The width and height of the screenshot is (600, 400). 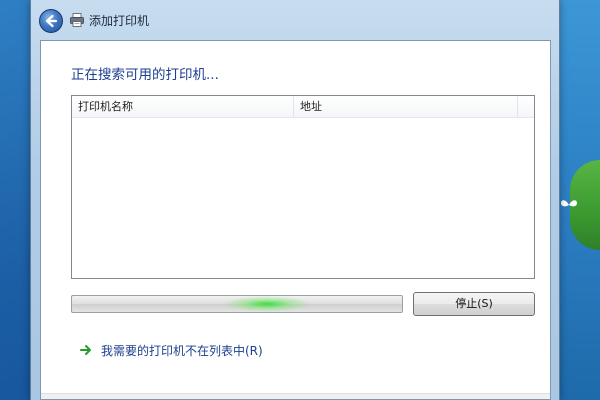 What do you see at coordinates (77, 20) in the screenshot?
I see `printer-icon` at bounding box center [77, 20].